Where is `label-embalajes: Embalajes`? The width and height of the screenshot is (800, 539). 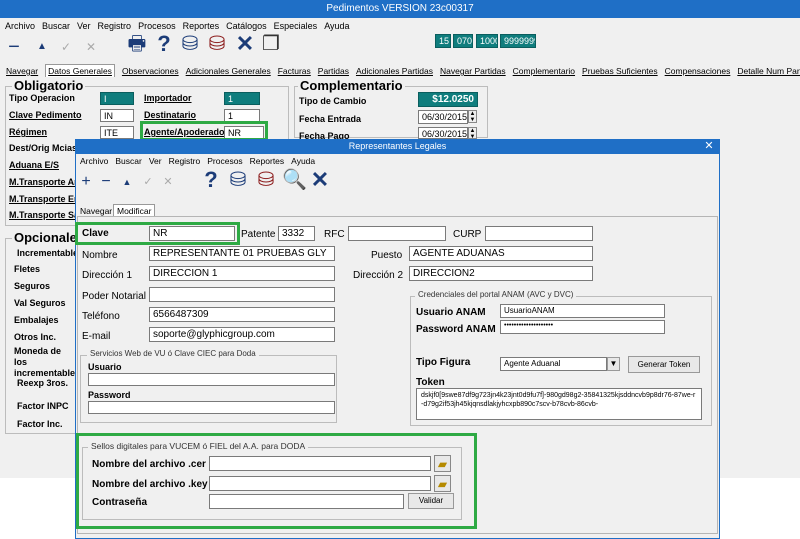 label-embalajes: Embalajes is located at coordinates (36, 320).